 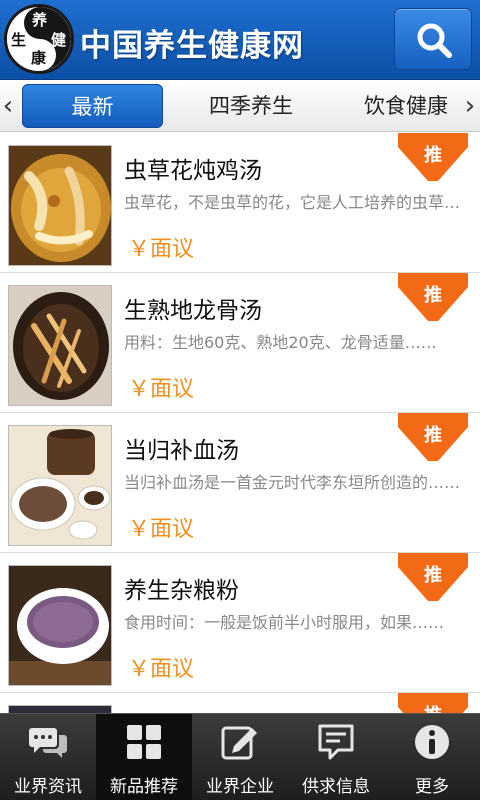 I want to click on bottom-navigation: 业界资讯 新品推荐 业界企业 供求信息 更多, so click(x=240, y=756).